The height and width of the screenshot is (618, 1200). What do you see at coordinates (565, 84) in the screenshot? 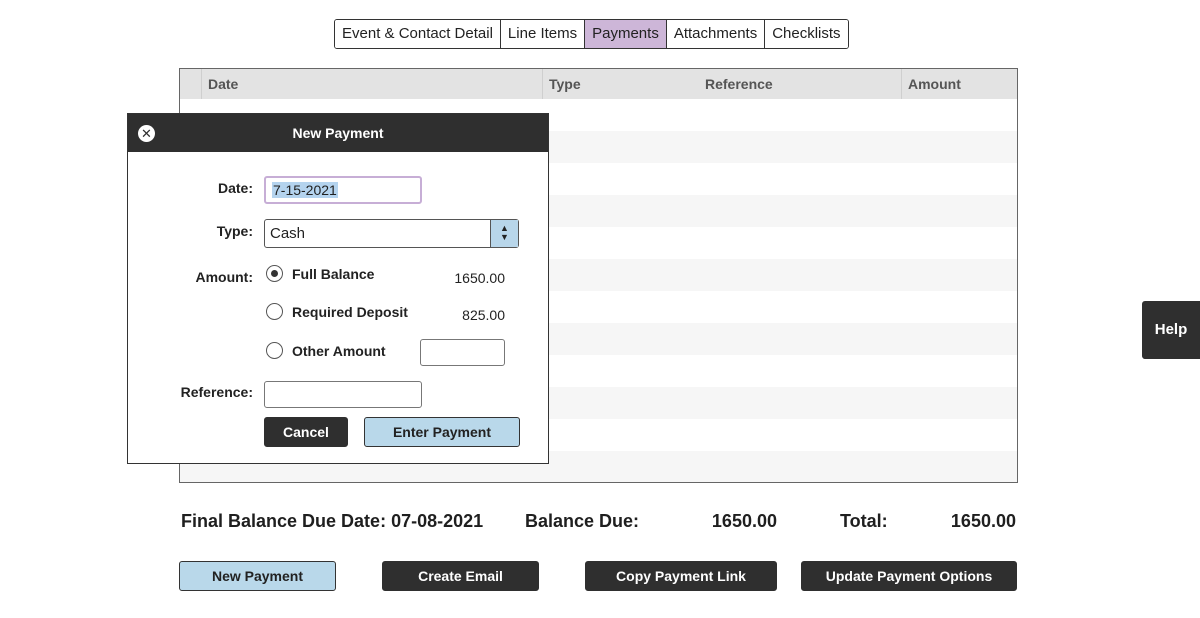
I see `column-header-type: Type` at bounding box center [565, 84].